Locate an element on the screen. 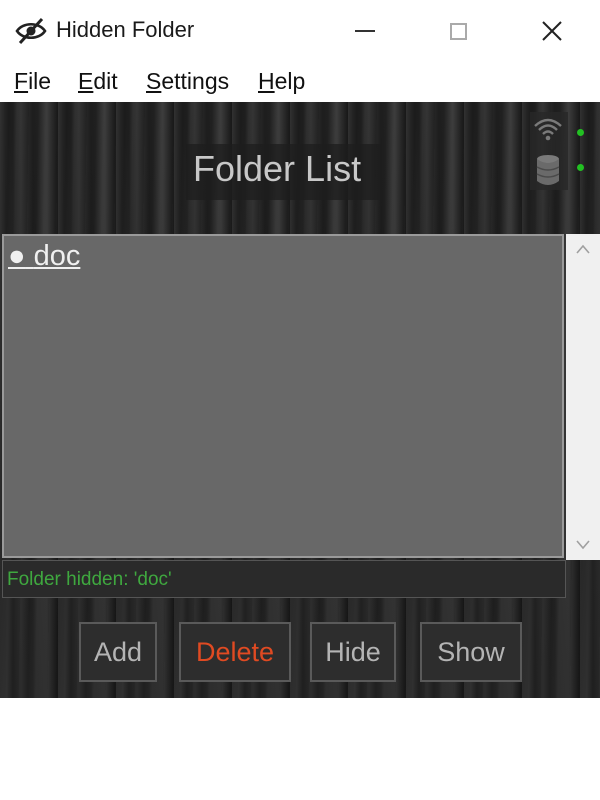 Image resolution: width=600 pixels, height=800 pixels. menu-settings: Settings is located at coordinates (187, 81).